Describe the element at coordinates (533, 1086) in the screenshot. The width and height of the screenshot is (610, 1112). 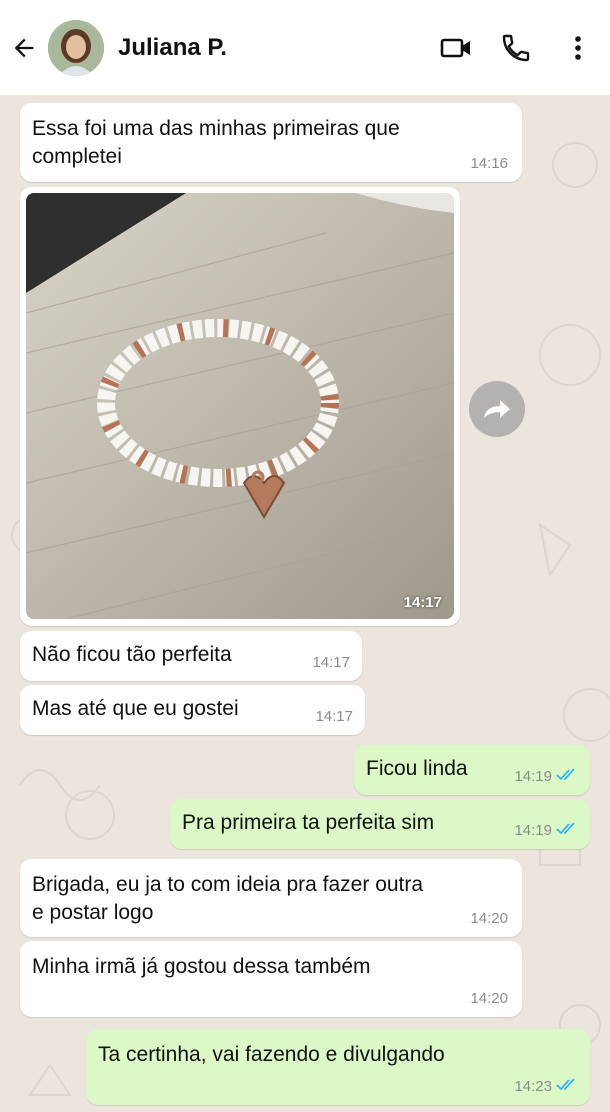
I see `message-time: 14:23` at that location.